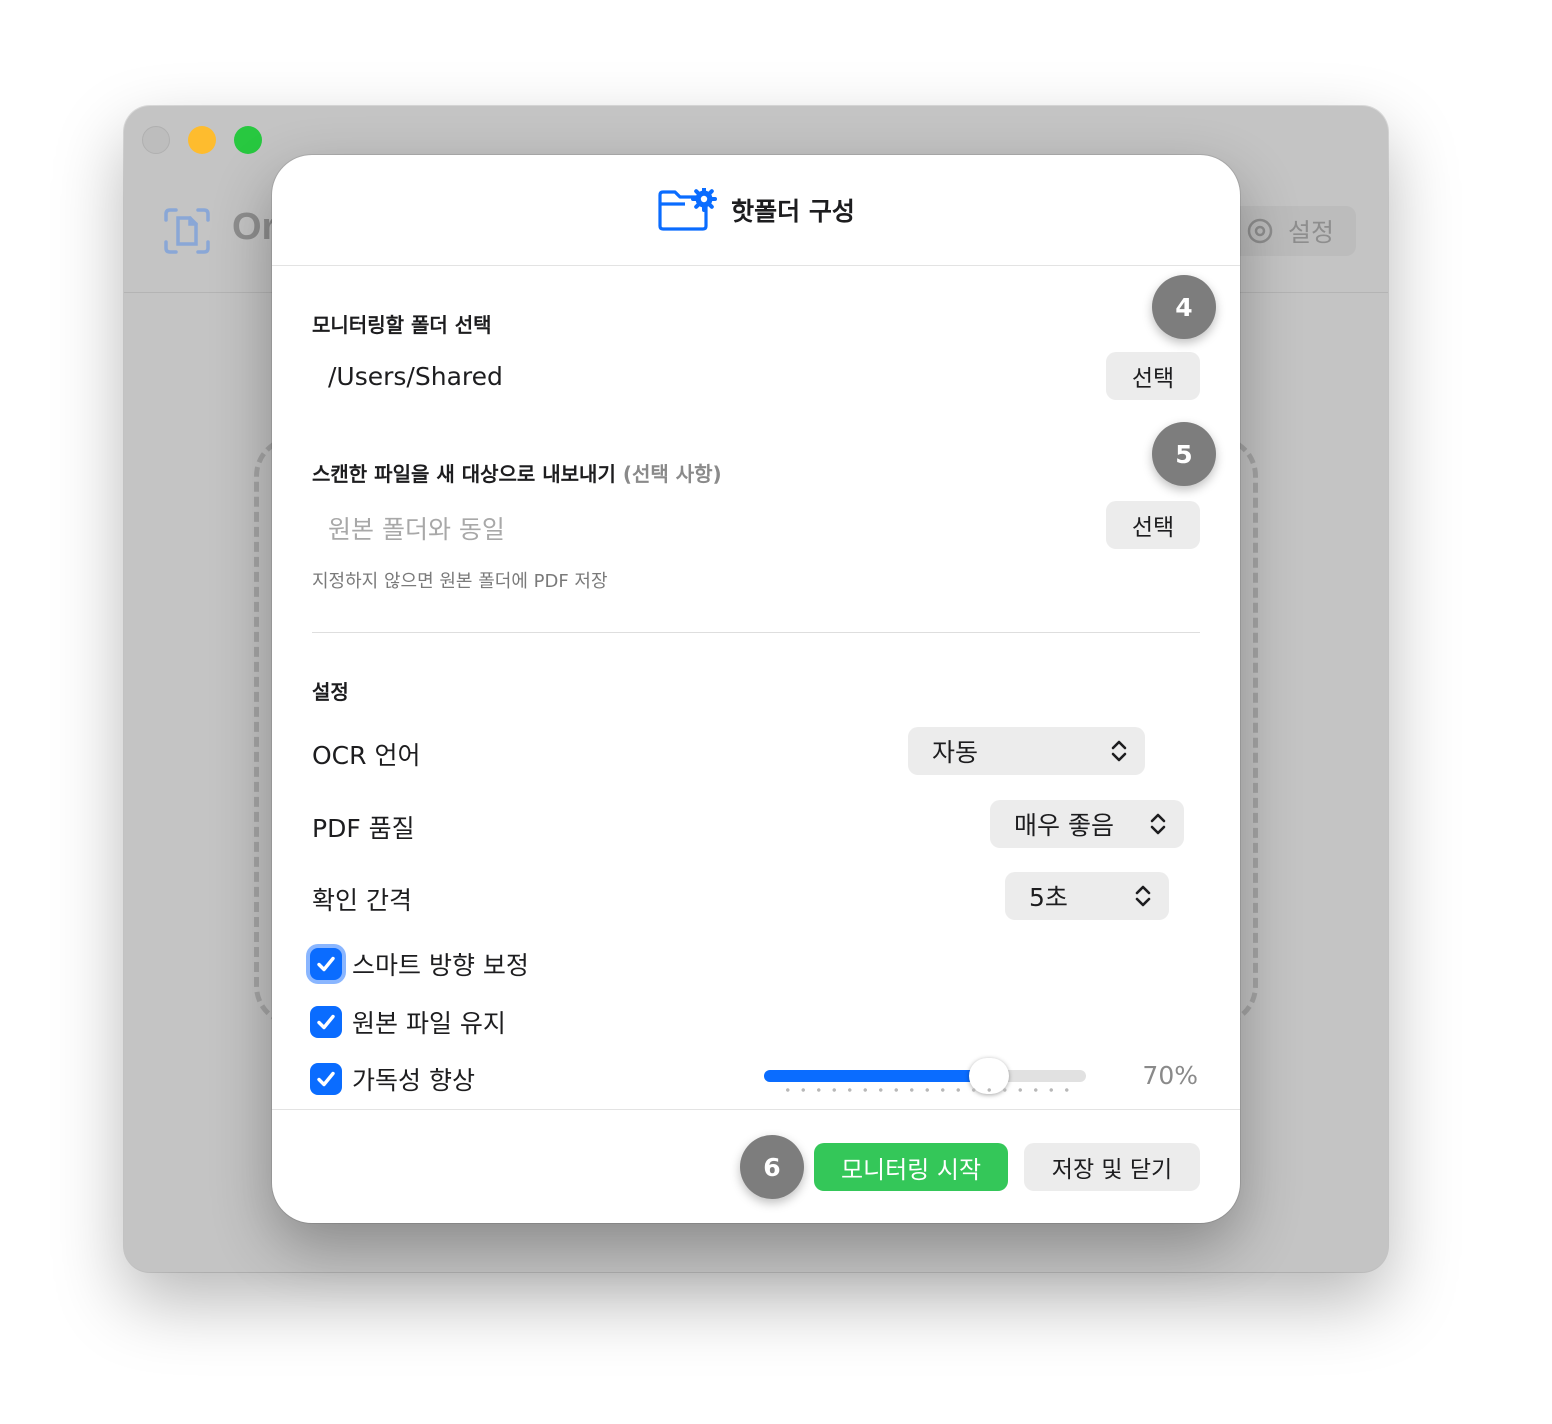 This screenshot has height=1424, width=1552. I want to click on choose-monitor-folder-button: 선택, so click(1153, 376).